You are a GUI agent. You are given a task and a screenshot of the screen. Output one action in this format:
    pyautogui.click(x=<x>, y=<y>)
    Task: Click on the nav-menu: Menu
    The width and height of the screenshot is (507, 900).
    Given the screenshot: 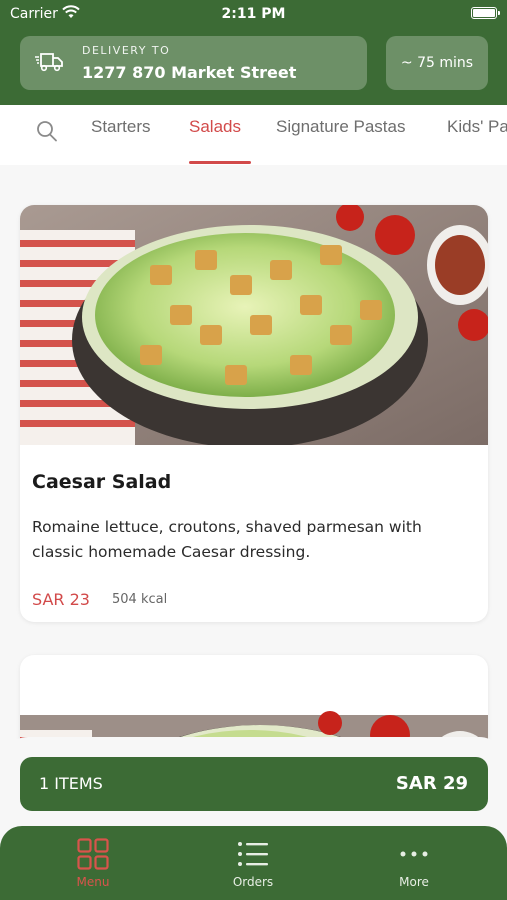 What is the action you would take?
    pyautogui.click(x=93, y=863)
    